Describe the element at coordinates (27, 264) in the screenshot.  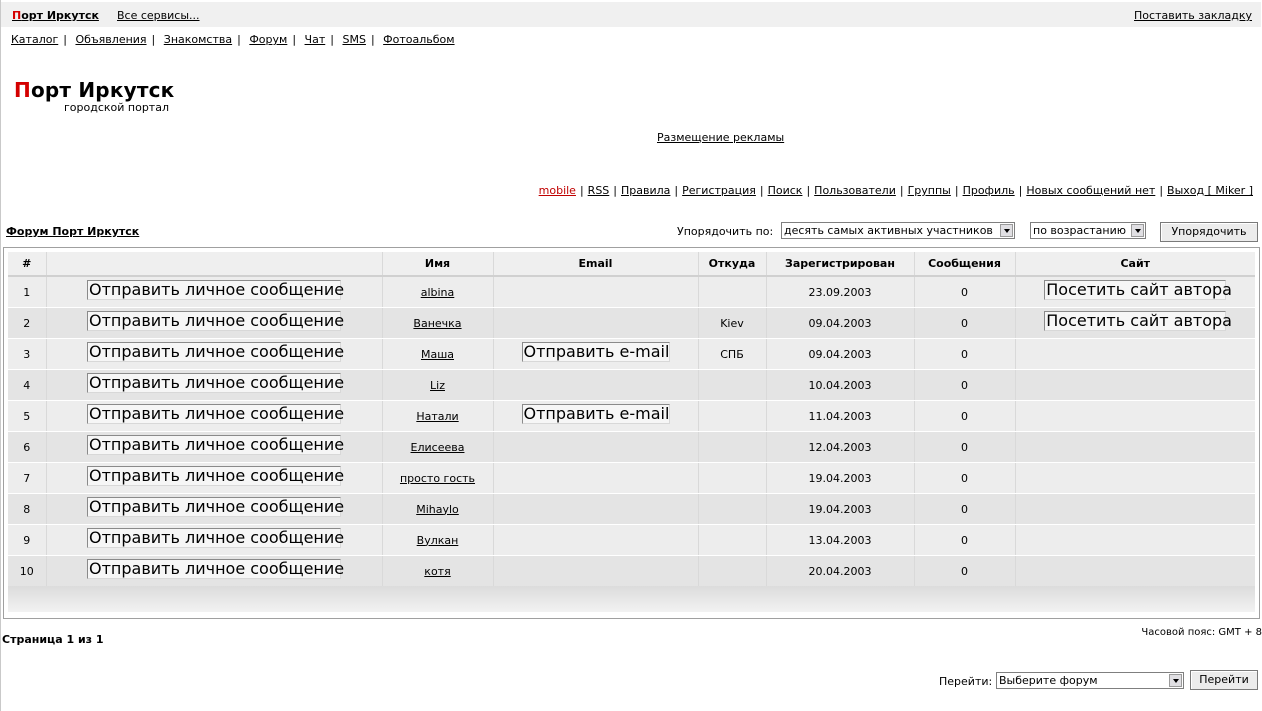
I see `col-header-number: #` at that location.